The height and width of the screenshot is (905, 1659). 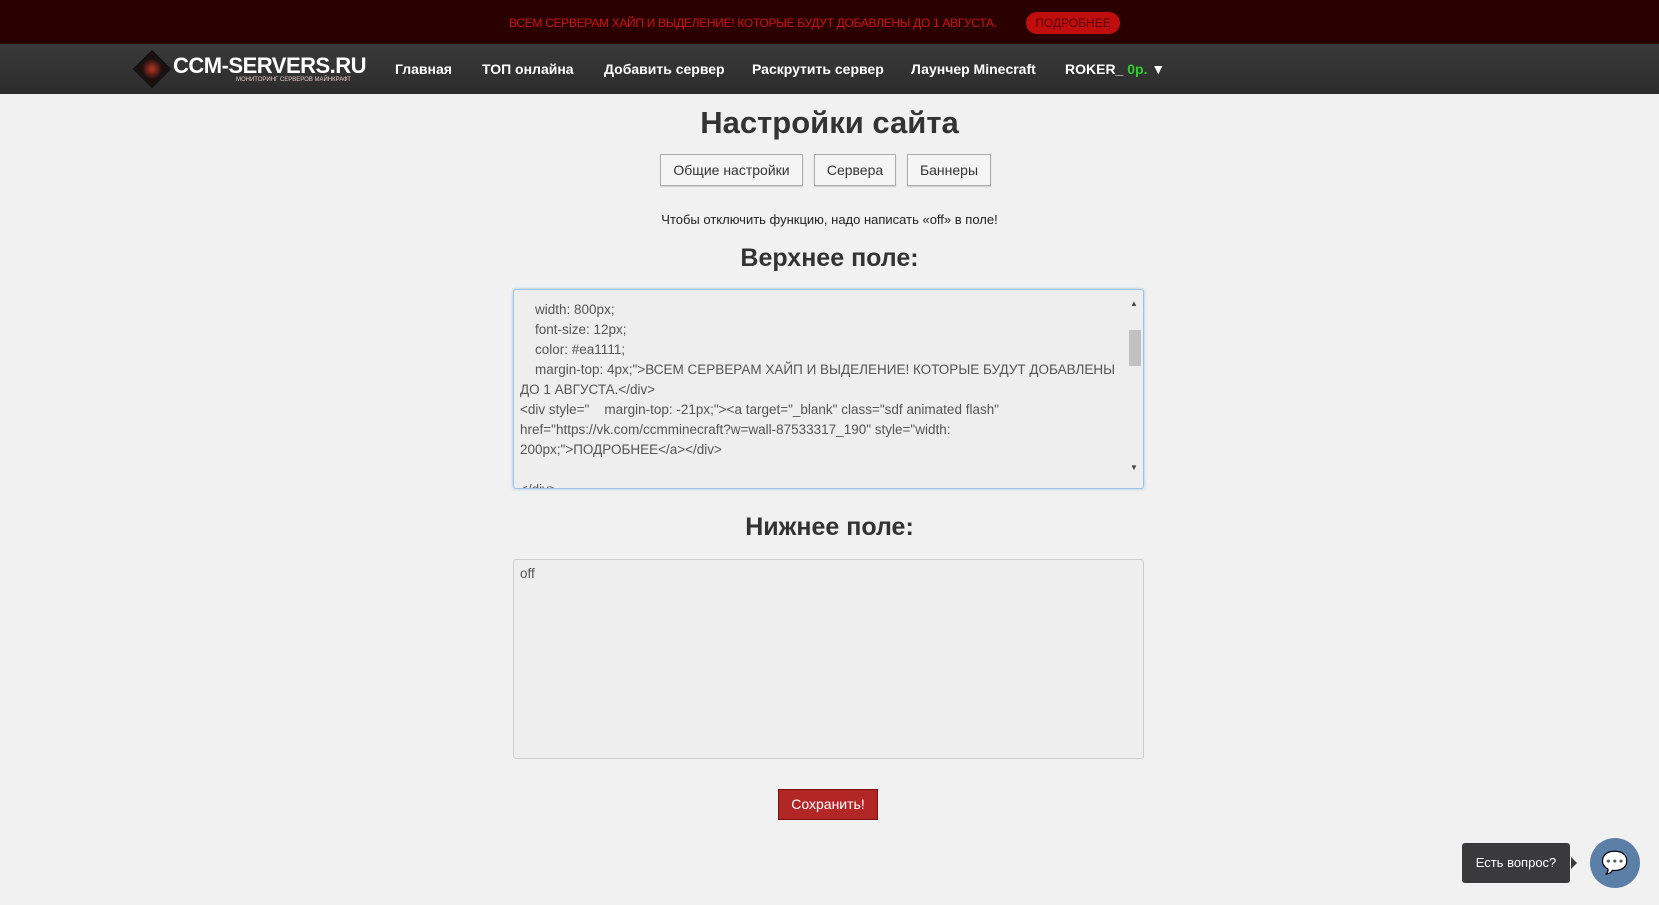 I want to click on scrollbar: ▲ ▼, so click(x=1134, y=389).